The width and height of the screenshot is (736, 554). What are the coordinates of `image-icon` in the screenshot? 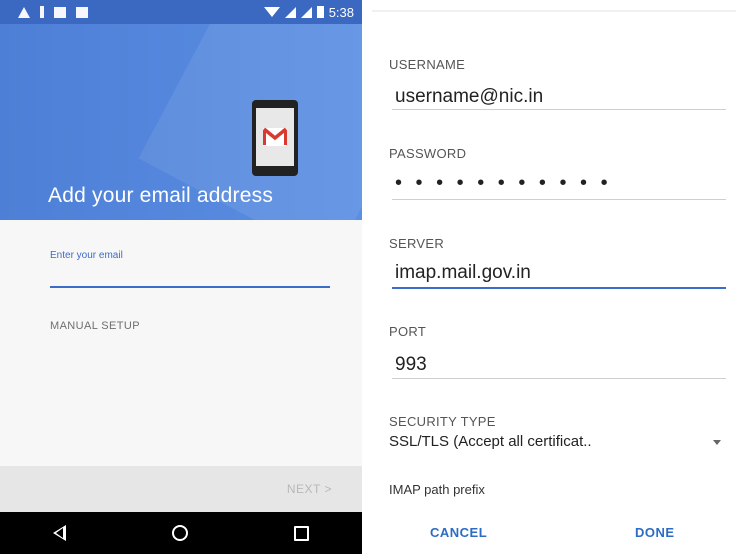 It's located at (60, 12).